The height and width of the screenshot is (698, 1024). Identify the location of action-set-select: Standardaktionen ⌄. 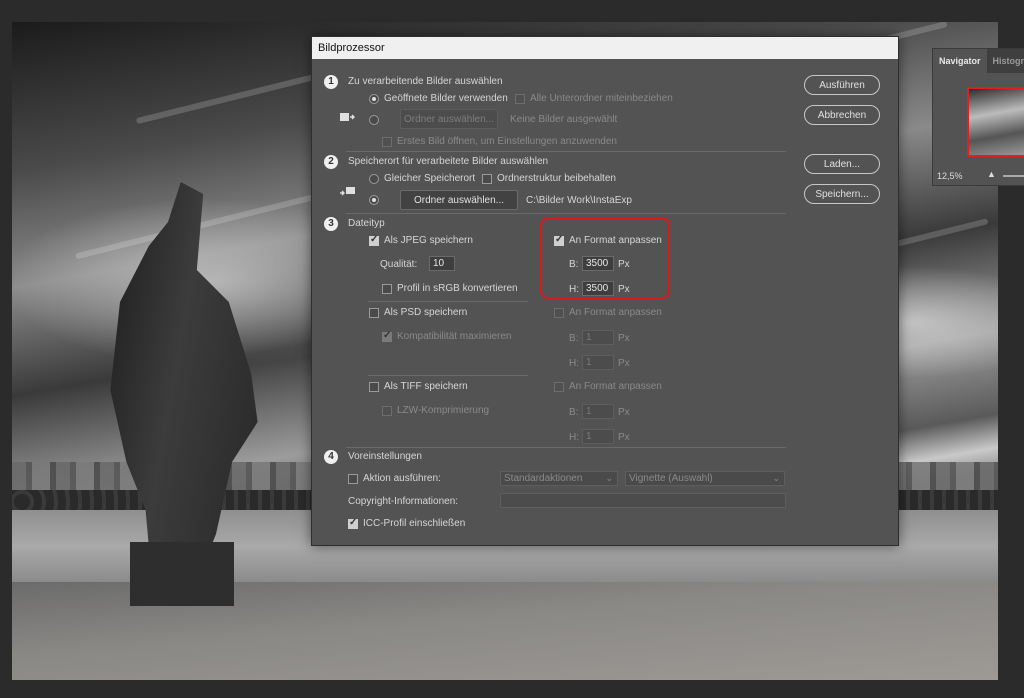
(559, 478).